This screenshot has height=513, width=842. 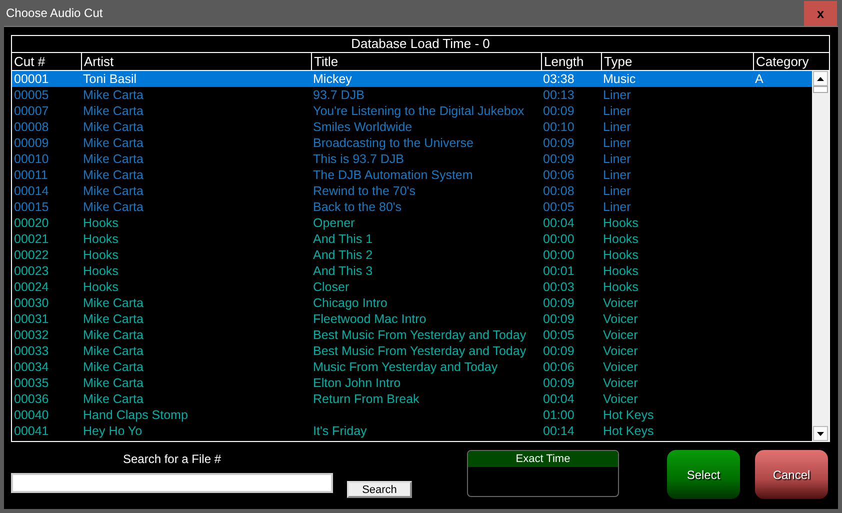 What do you see at coordinates (357, 207) in the screenshot?
I see `table-cell-text: Back to the 80's` at bounding box center [357, 207].